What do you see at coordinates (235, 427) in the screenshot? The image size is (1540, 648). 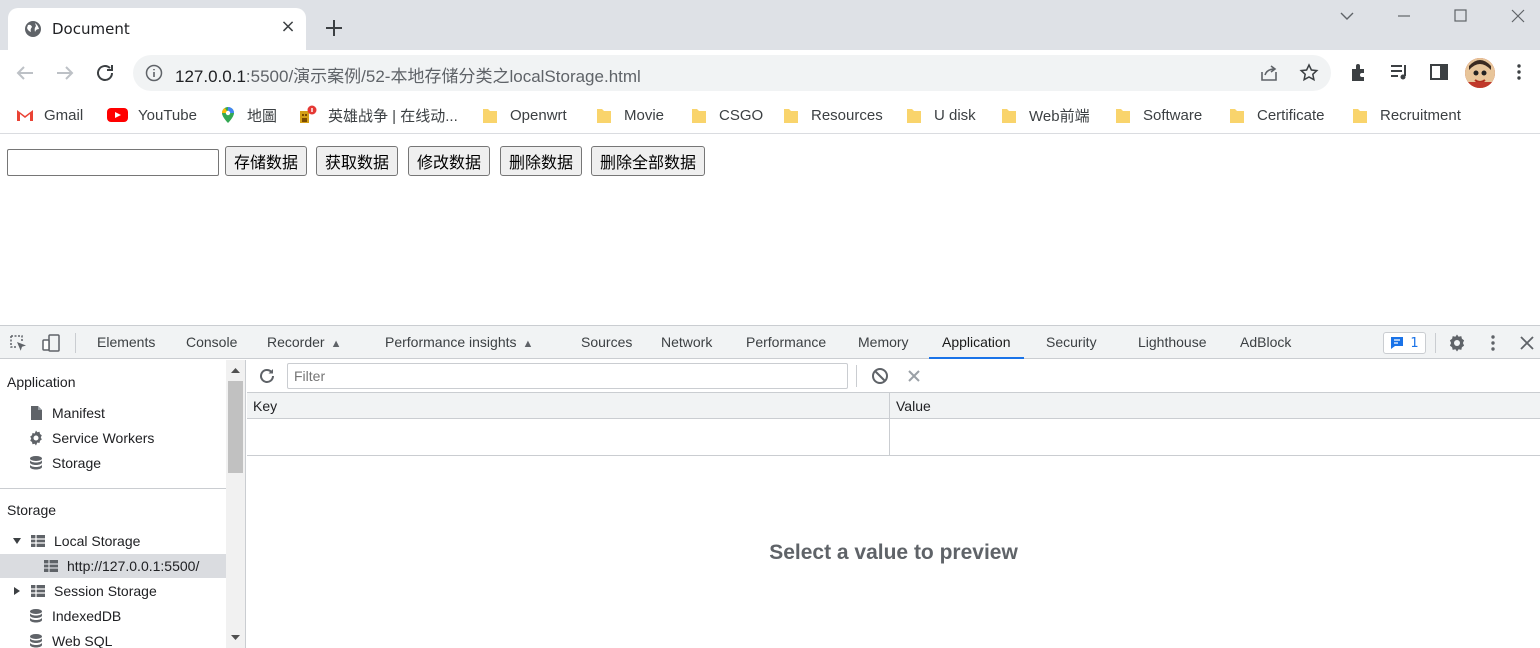 I see `scrollbar-thumb` at bounding box center [235, 427].